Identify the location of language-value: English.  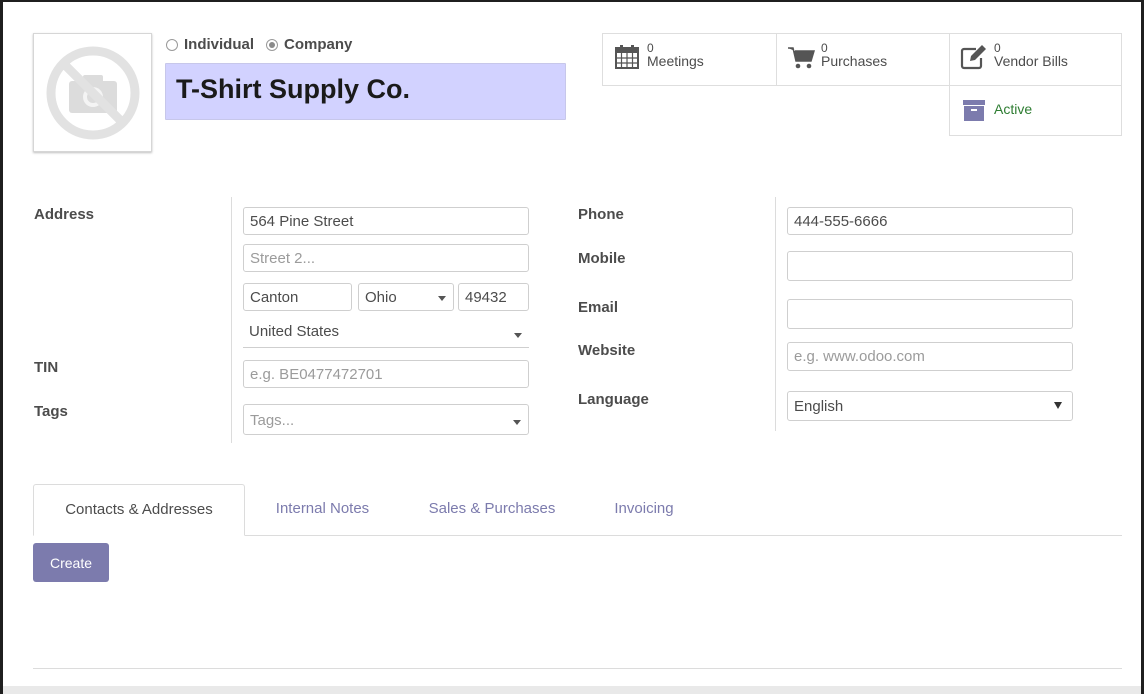
(819, 406).